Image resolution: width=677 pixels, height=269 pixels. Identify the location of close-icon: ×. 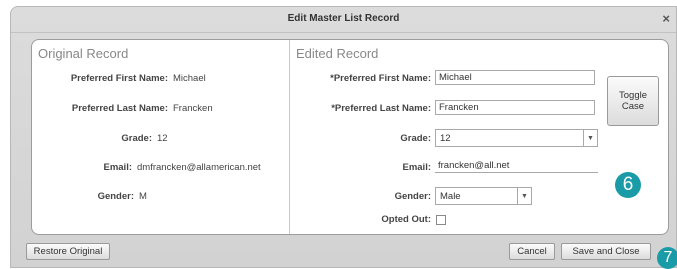
(666, 18).